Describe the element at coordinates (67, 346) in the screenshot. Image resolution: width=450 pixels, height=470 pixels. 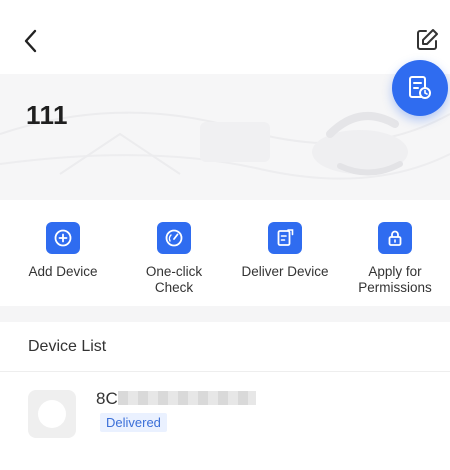
I see `device-list-title: Device List` at that location.